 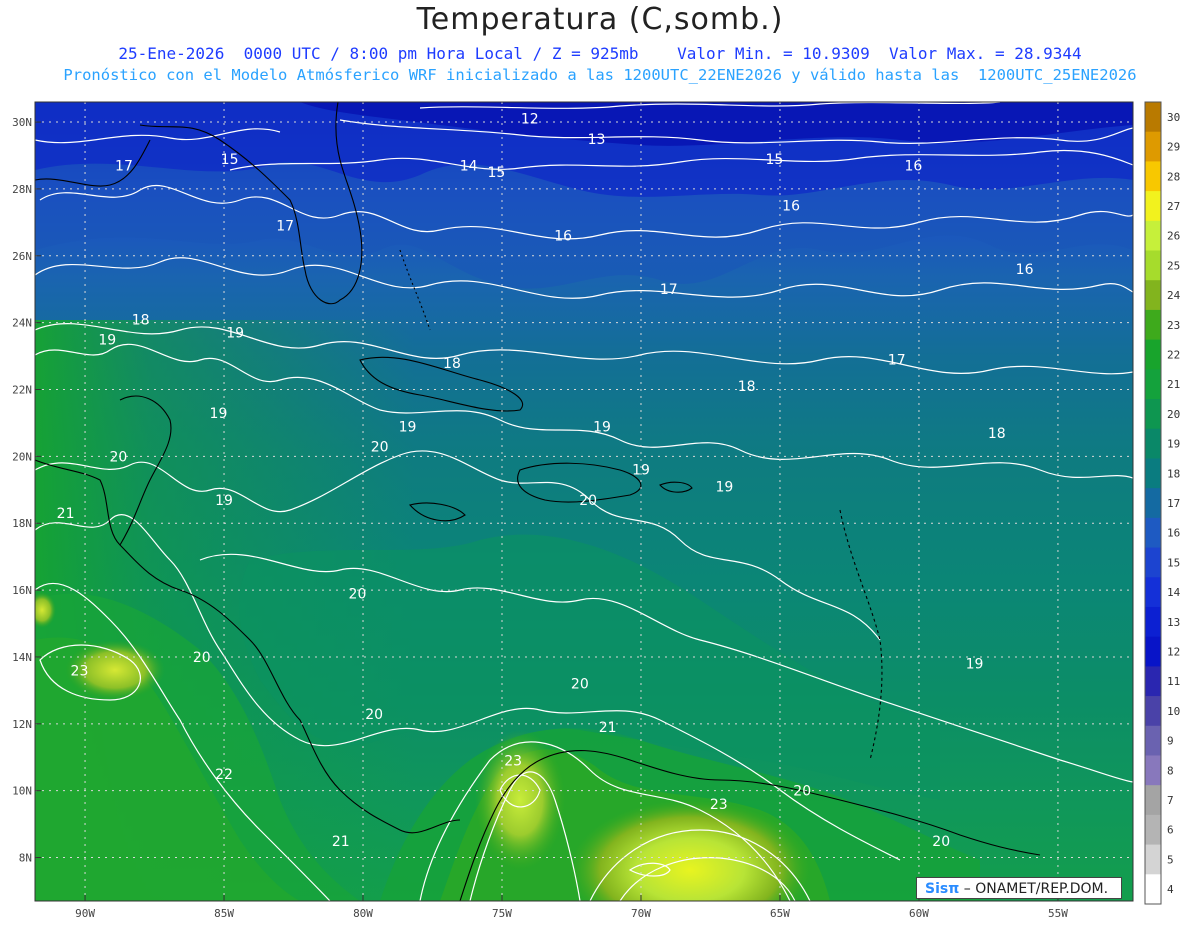 What do you see at coordinates (502, 913) in the screenshot?
I see `lon-label: 75W` at bounding box center [502, 913].